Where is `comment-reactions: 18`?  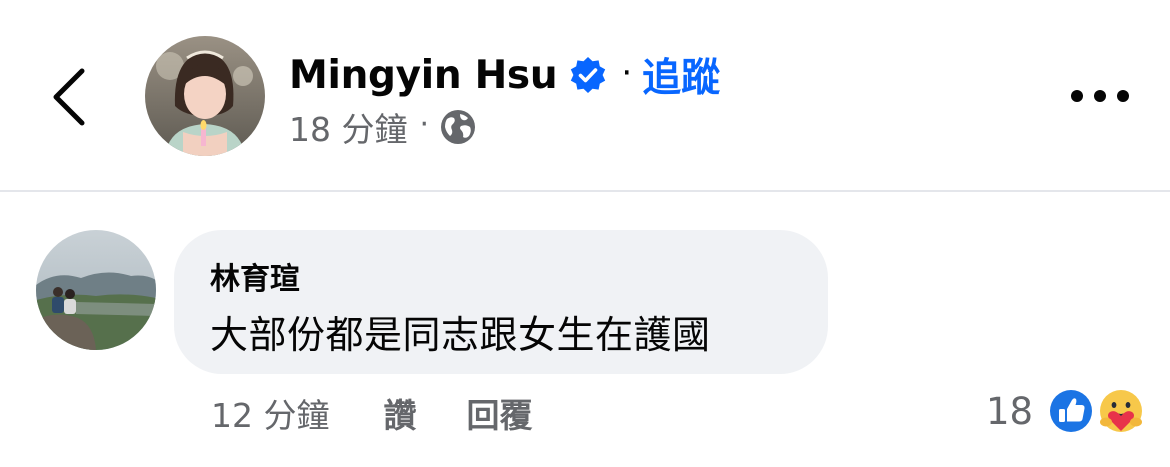 comment-reactions: 18 is located at coordinates (1065, 411).